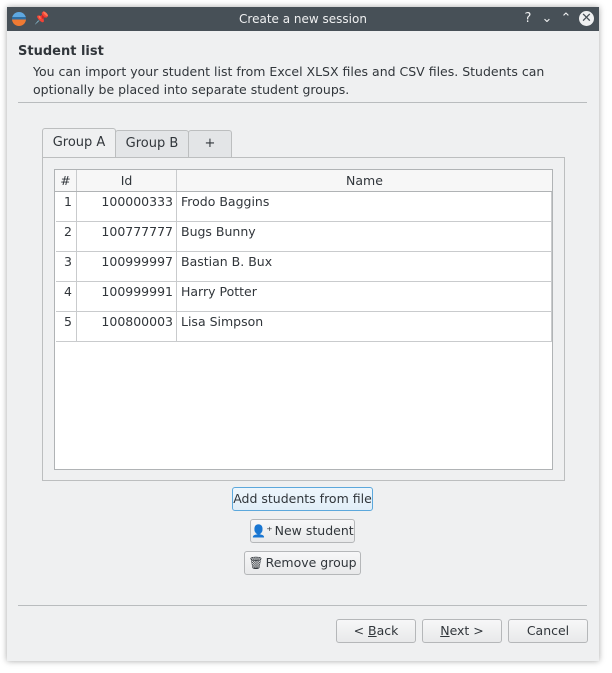 The height and width of the screenshot is (673, 612). Describe the element at coordinates (361, 630) in the screenshot. I see `back-prefix: <` at that location.